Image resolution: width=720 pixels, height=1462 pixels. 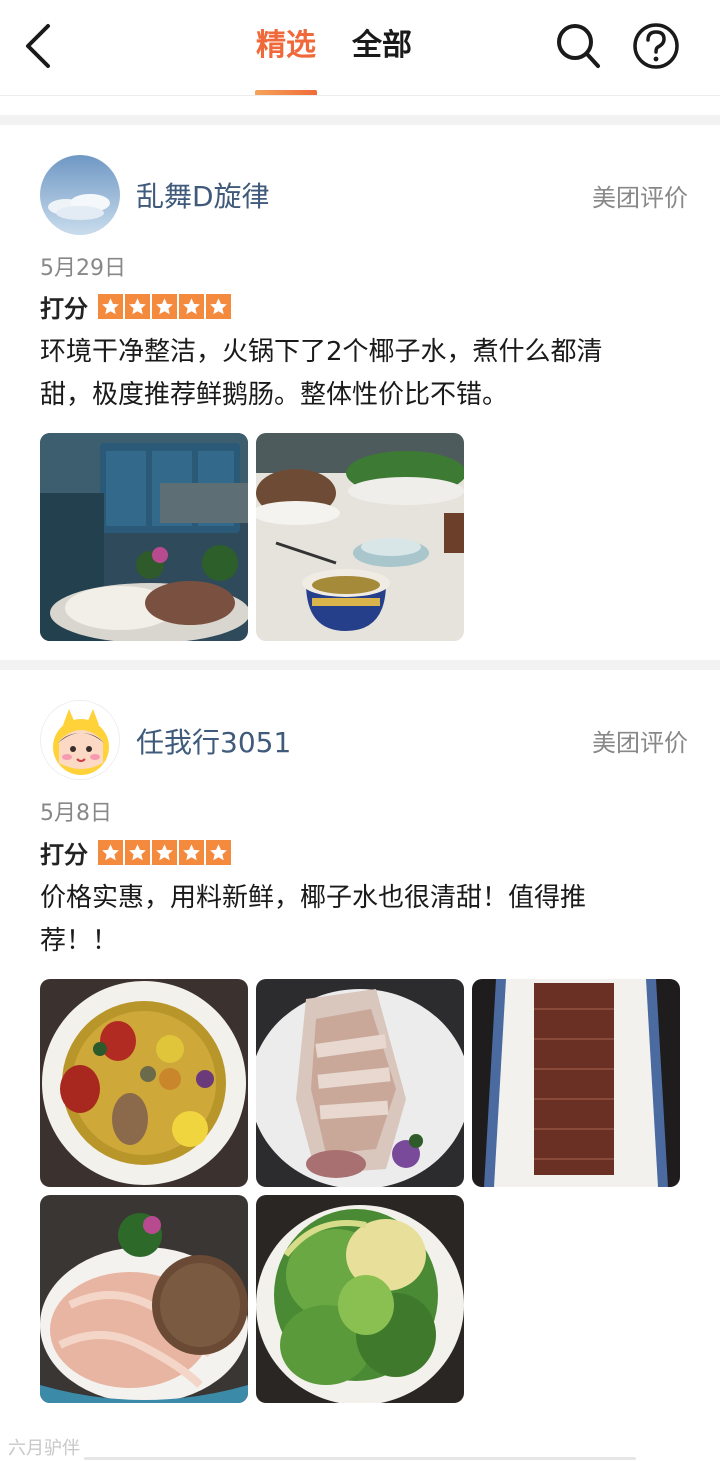 What do you see at coordinates (274, 395) in the screenshot?
I see `review-text-line: 甜，极度推荐鲜鹅肠。整体性价比不错。` at bounding box center [274, 395].